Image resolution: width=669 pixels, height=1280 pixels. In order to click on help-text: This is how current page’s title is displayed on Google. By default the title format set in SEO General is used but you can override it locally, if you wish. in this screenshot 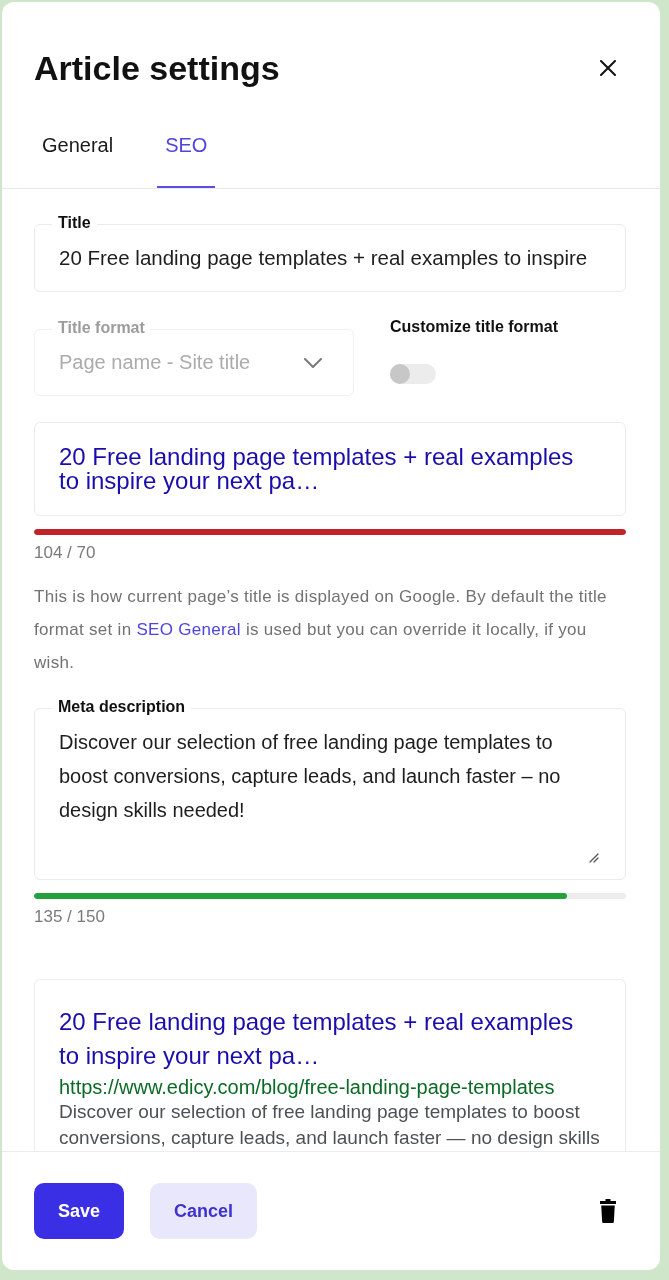, I will do `click(321, 630)`.